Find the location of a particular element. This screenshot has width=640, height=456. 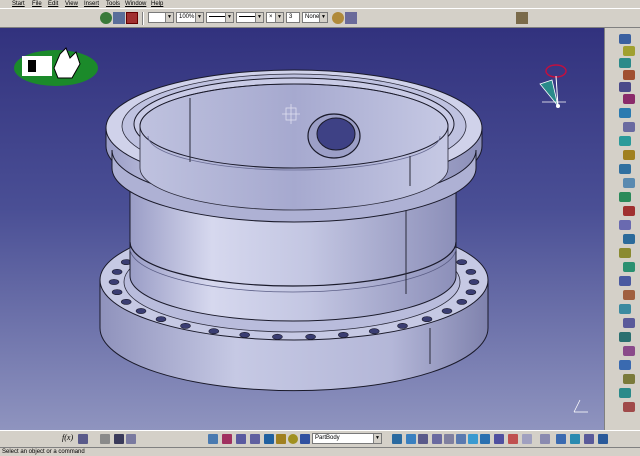

menu-help: Help is located at coordinates (157, 4).